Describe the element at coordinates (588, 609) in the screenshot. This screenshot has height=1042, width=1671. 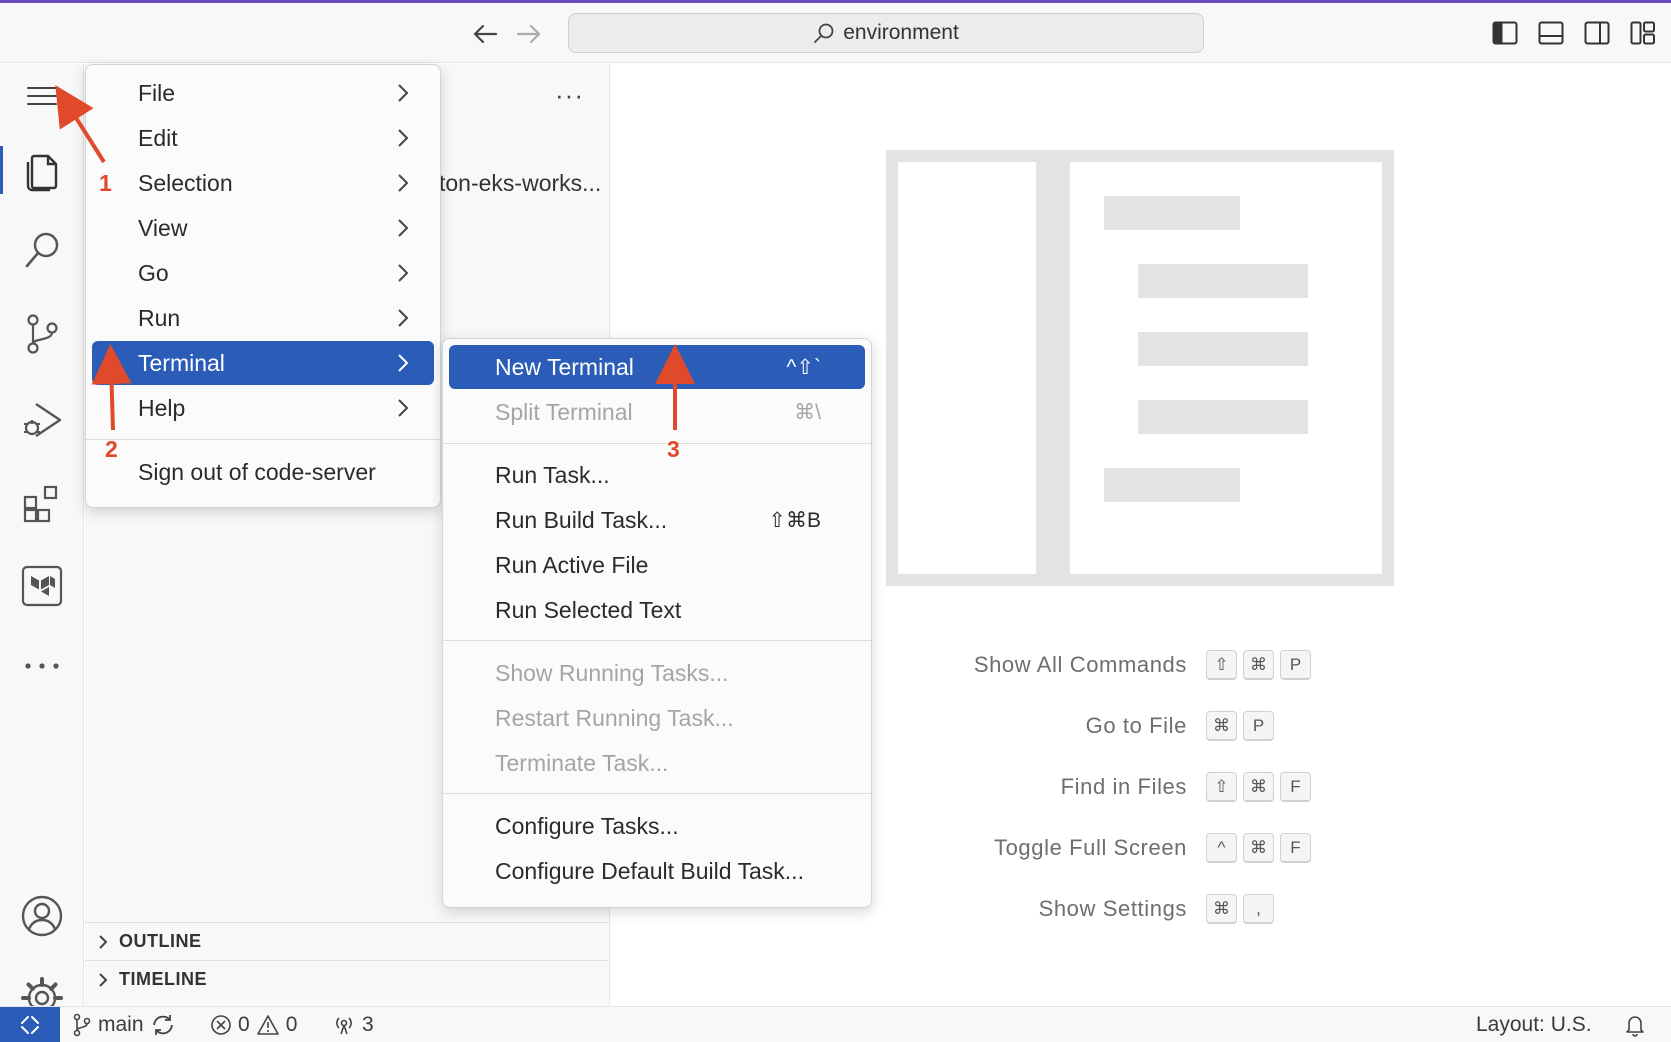
I see `menu-item-label: Run Selected Text` at that location.